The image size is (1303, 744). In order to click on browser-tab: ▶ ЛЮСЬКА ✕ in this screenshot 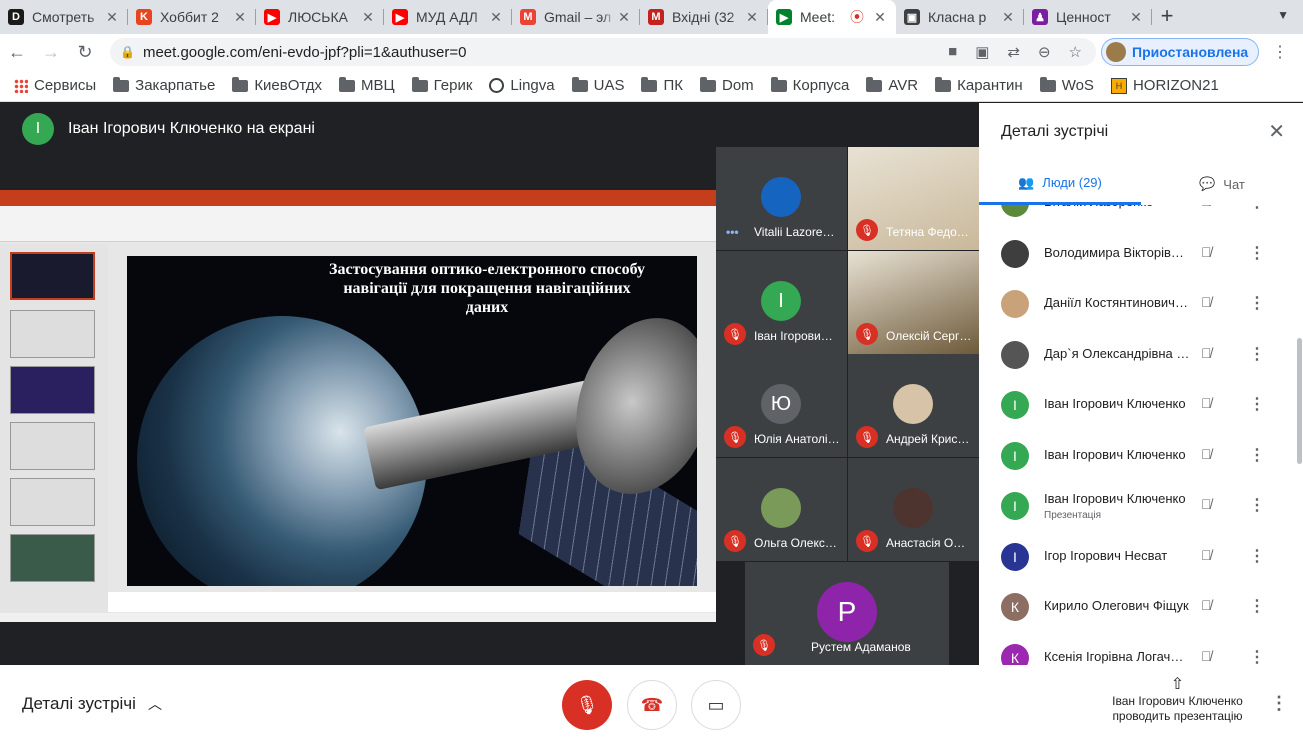, I will do `click(320, 17)`.